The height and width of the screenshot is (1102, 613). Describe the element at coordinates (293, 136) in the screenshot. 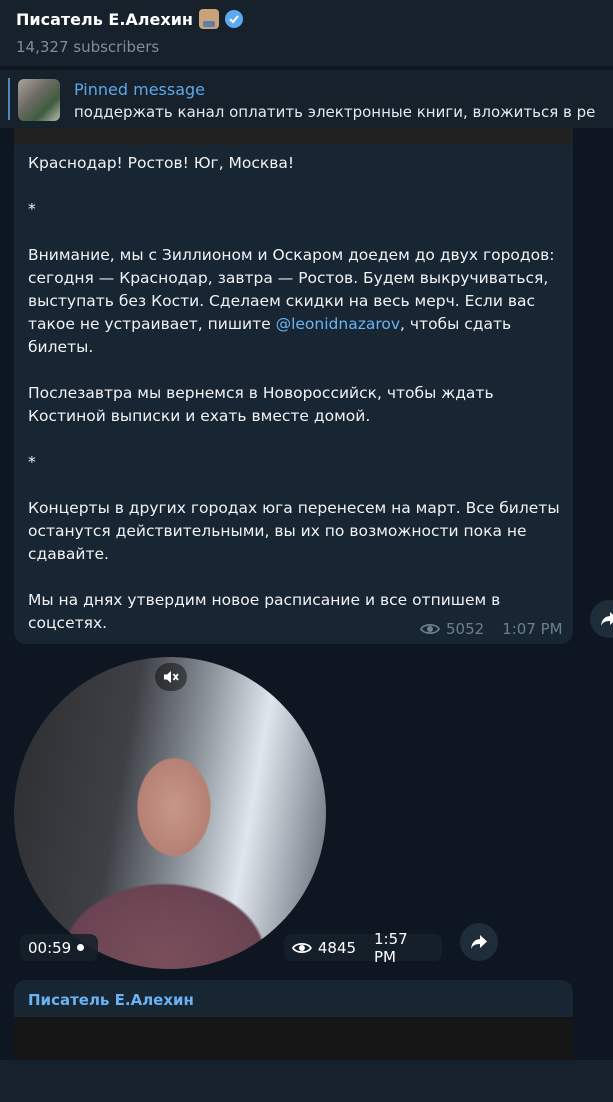

I see `message-media-edge` at that location.